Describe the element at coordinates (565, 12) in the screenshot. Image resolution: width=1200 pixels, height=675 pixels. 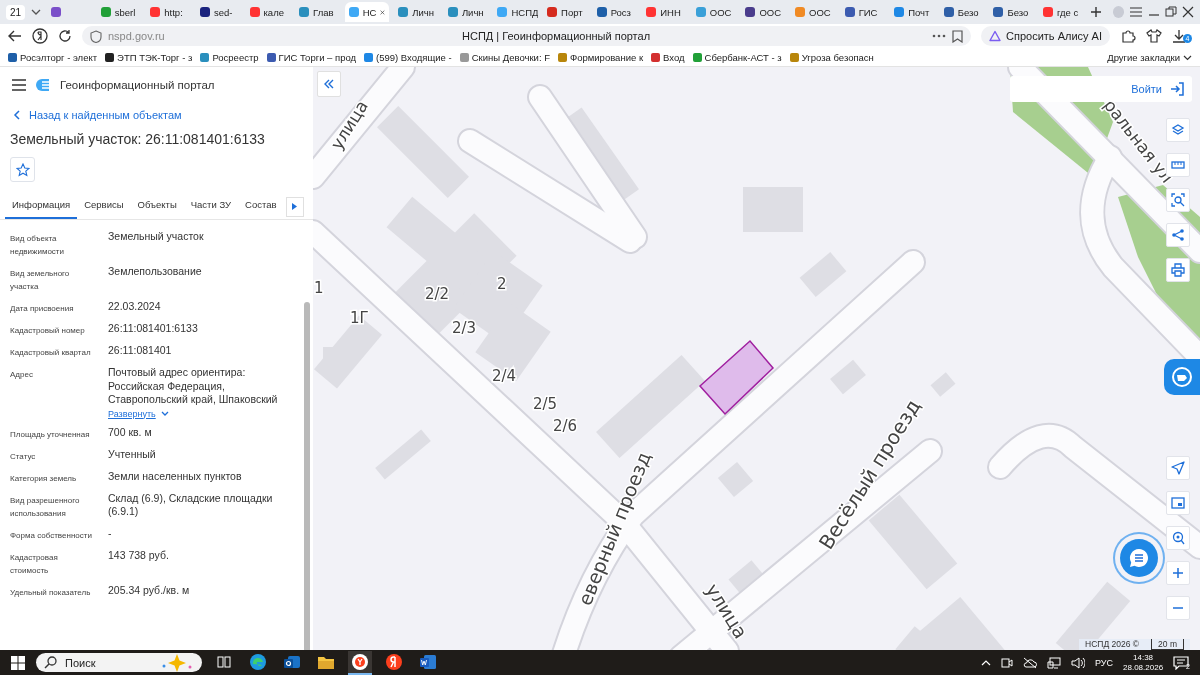
I see `browser-tab: Порт` at that location.